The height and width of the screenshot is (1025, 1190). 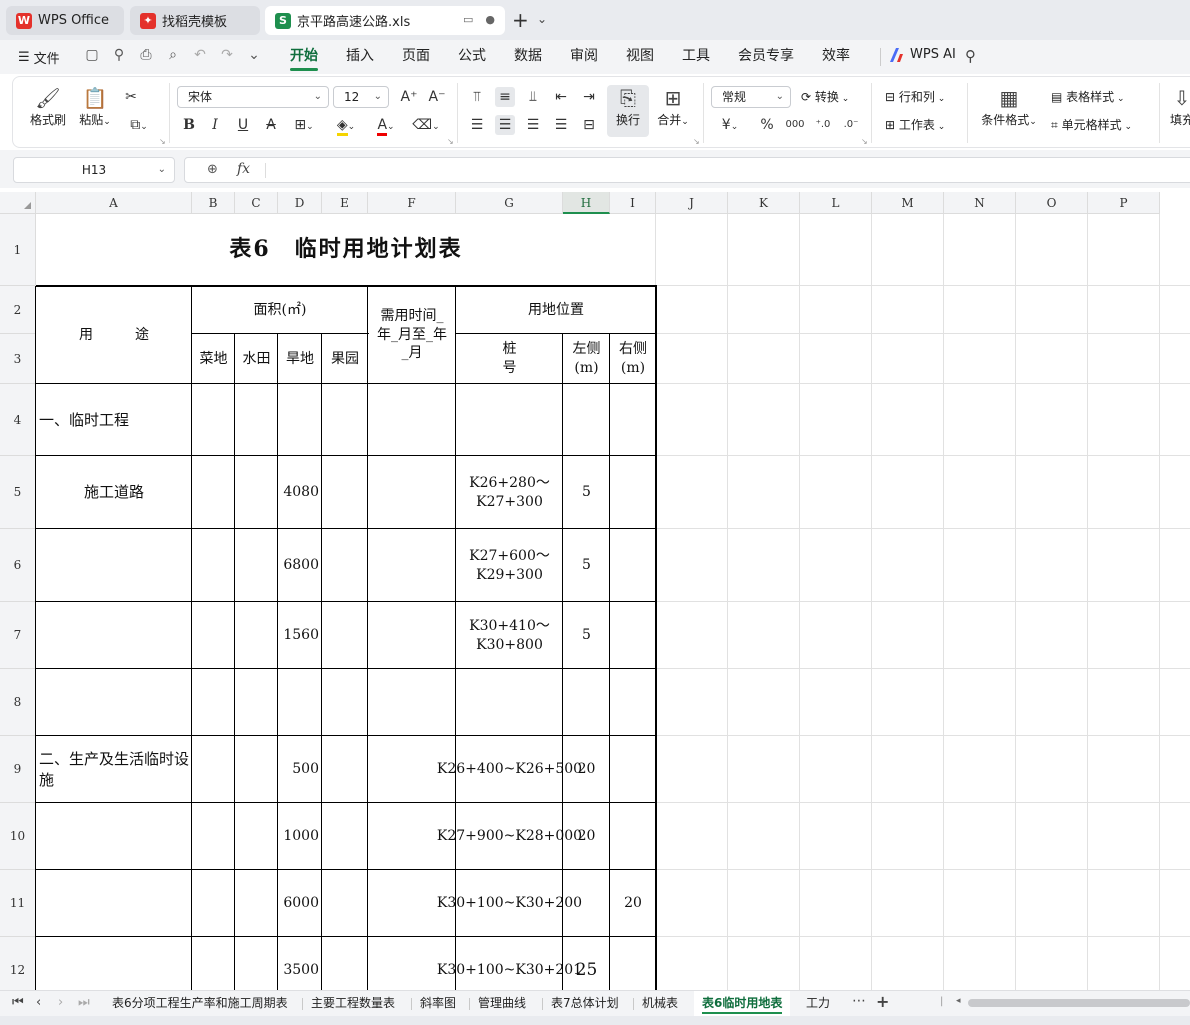 I want to click on column-header-h: H, so click(x=586, y=203).